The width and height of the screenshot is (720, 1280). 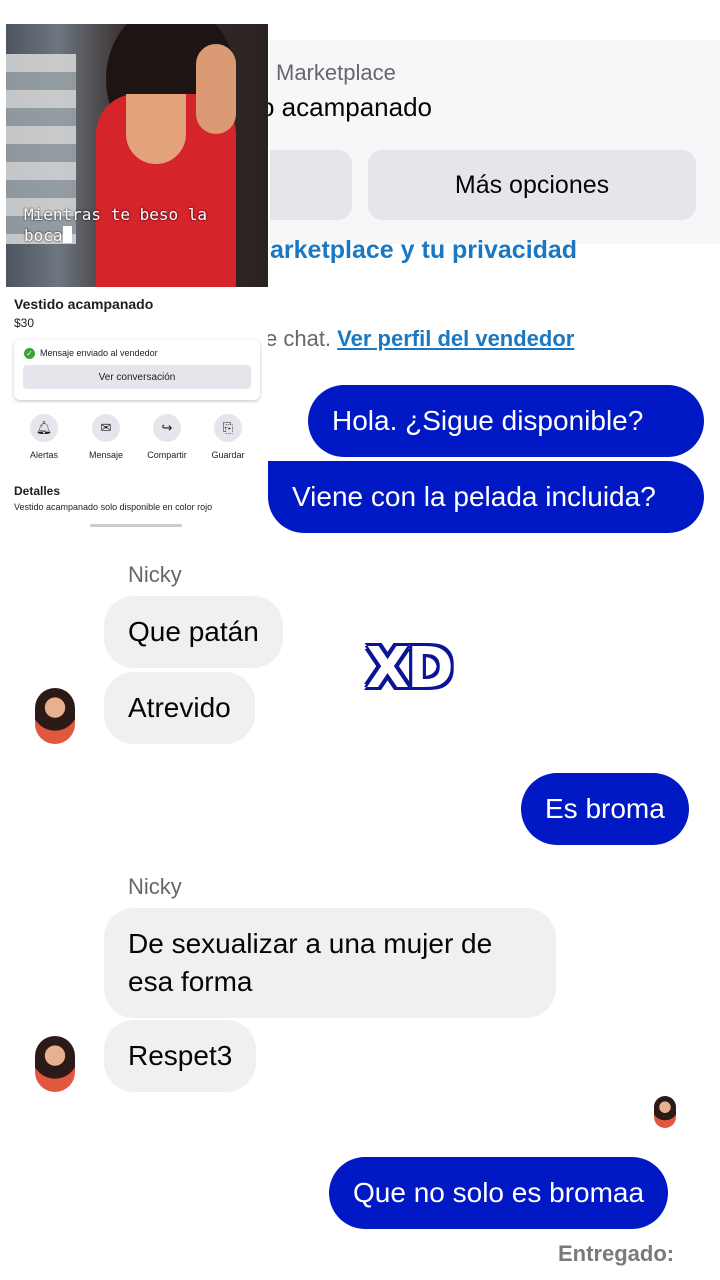 What do you see at coordinates (330, 963) in the screenshot?
I see `message-incoming: De sexualizar a una mujer de esa forma` at bounding box center [330, 963].